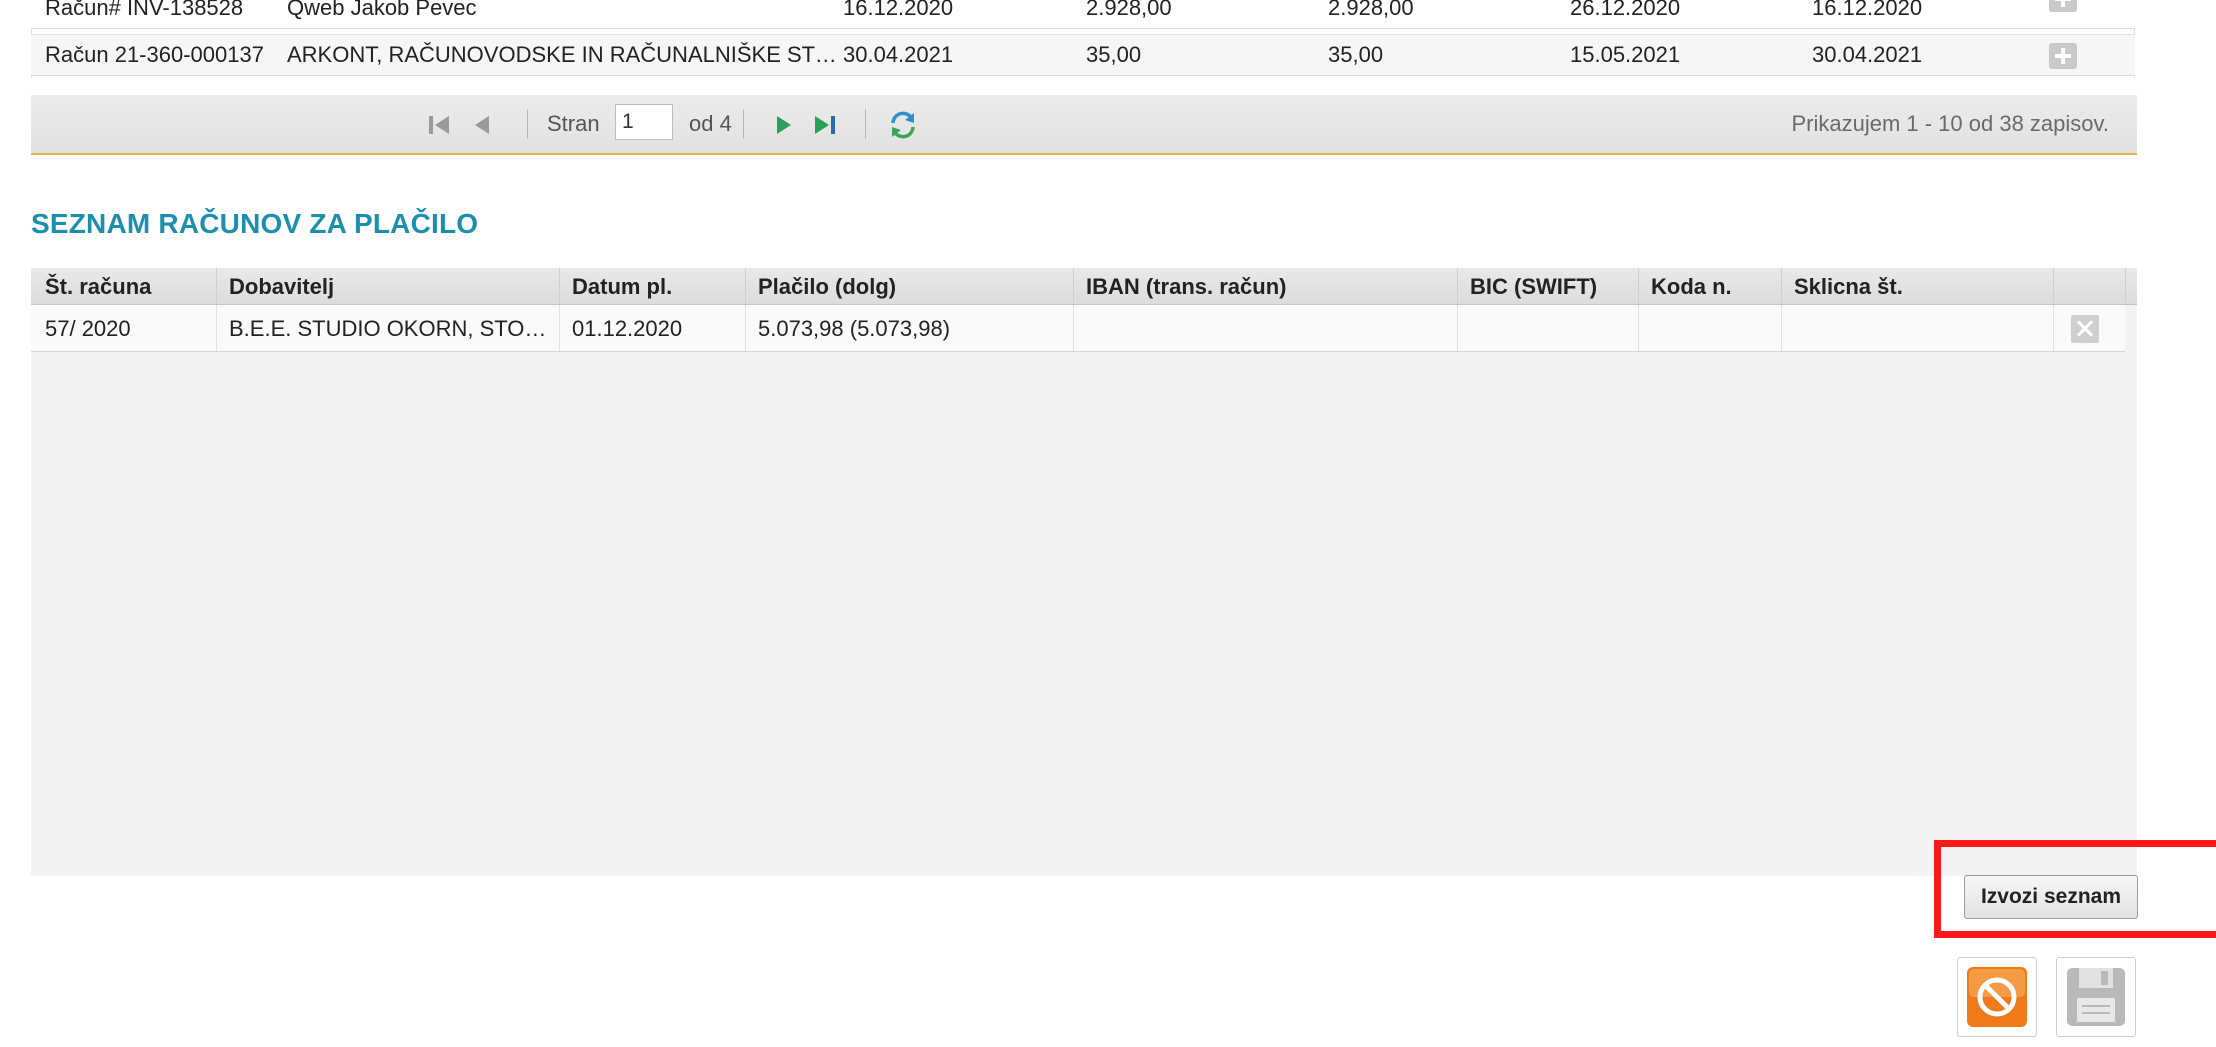 This screenshot has height=1047, width=2216. I want to click on next-page-icon, so click(783, 125).